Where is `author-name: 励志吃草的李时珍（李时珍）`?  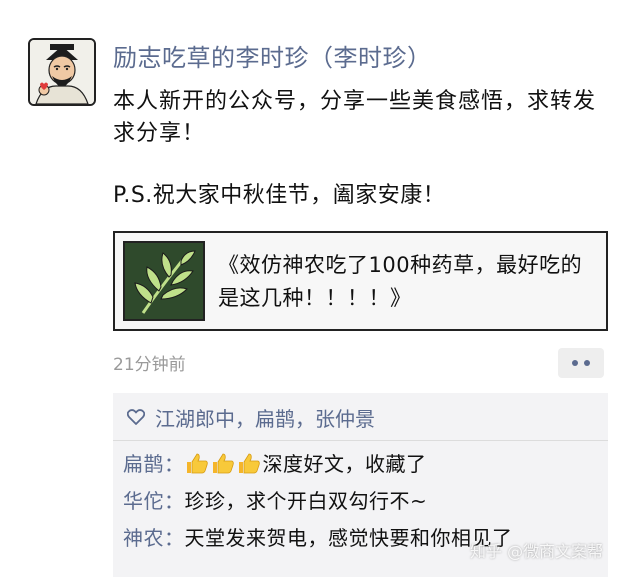 author-name: 励志吃草的李时珍（李时珍） is located at coordinates (272, 55).